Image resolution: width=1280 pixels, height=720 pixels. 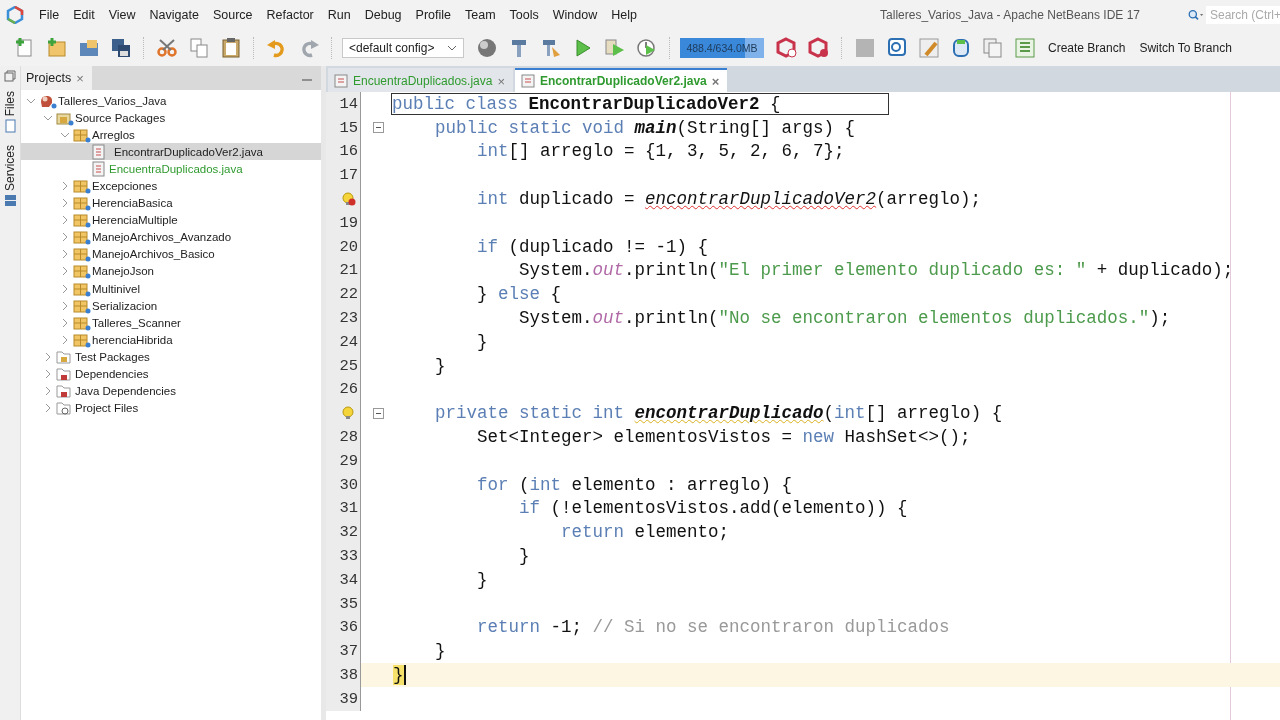 I want to click on stop-icon, so click(x=865, y=48).